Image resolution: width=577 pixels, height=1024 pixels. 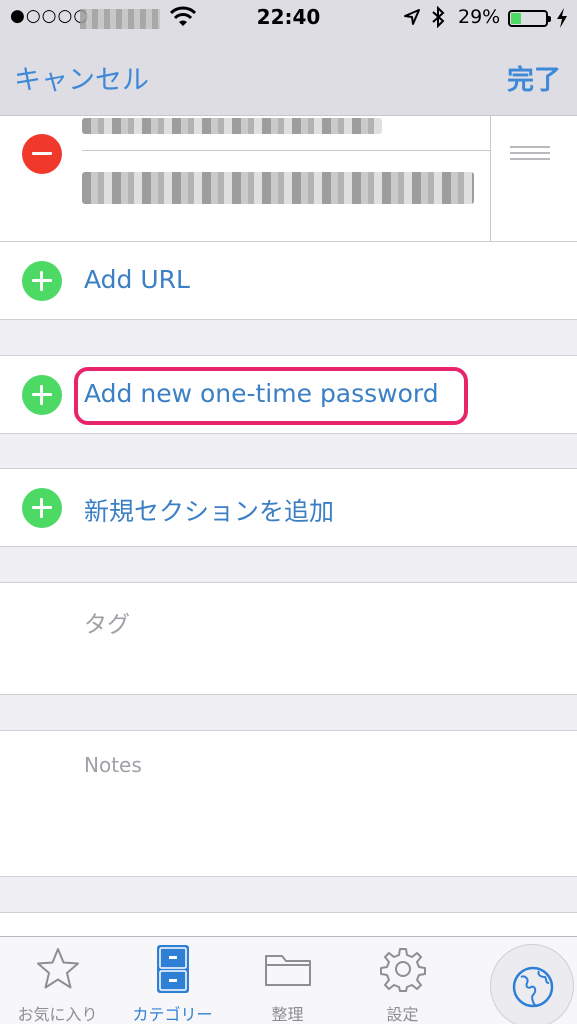 What do you see at coordinates (288, 18) in the screenshot?
I see `status-bar: ●○○○○ 22:40 29%` at bounding box center [288, 18].